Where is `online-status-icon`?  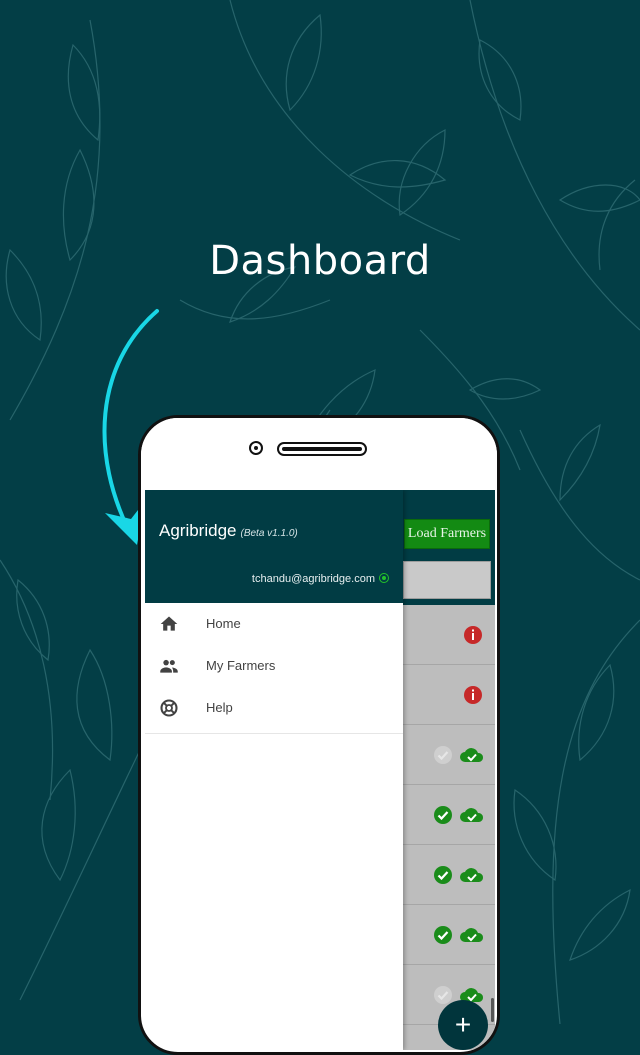 online-status-icon is located at coordinates (384, 578).